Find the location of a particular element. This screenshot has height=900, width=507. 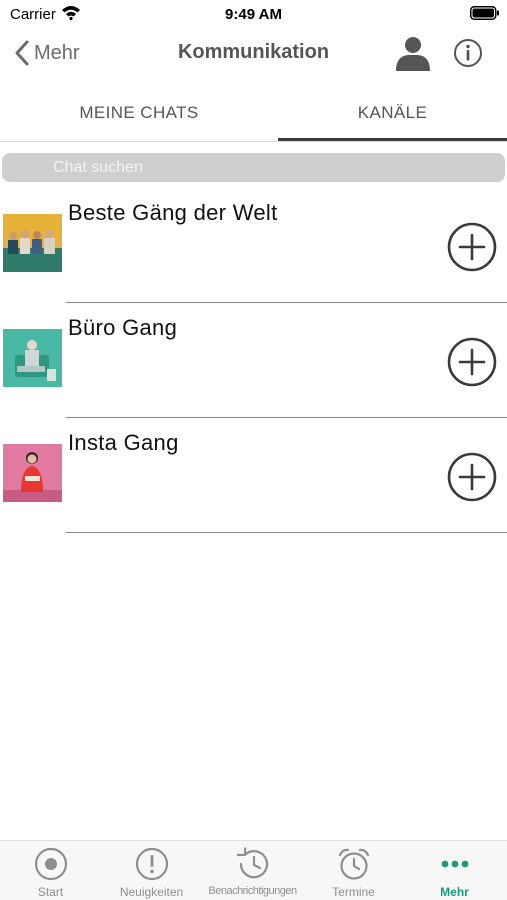

tab-bar-item-termine: Termine is located at coordinates (353, 870).